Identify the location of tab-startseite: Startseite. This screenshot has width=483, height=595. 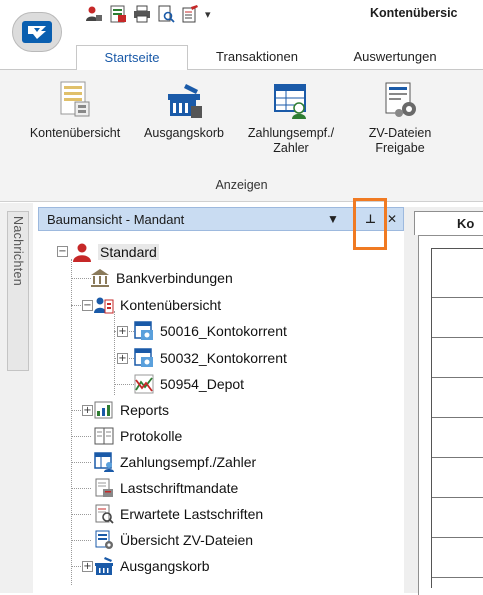
(132, 57).